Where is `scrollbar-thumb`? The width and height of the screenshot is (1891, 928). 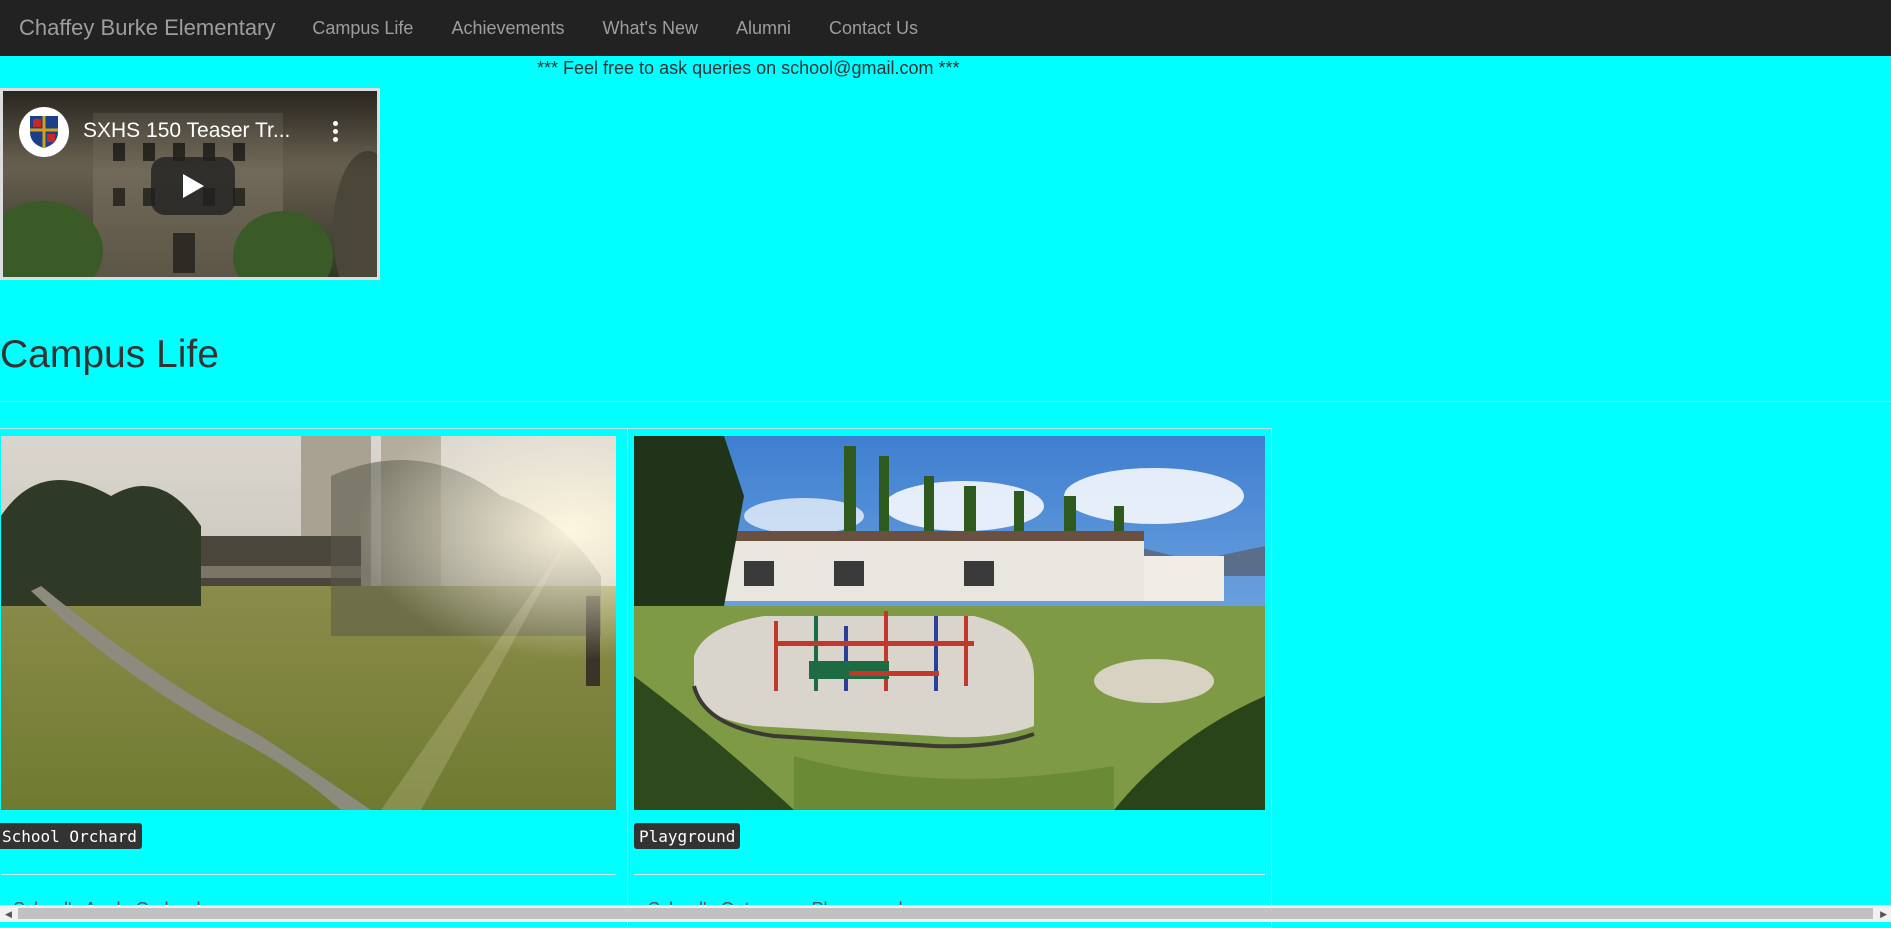 scrollbar-thumb is located at coordinates (945, 913).